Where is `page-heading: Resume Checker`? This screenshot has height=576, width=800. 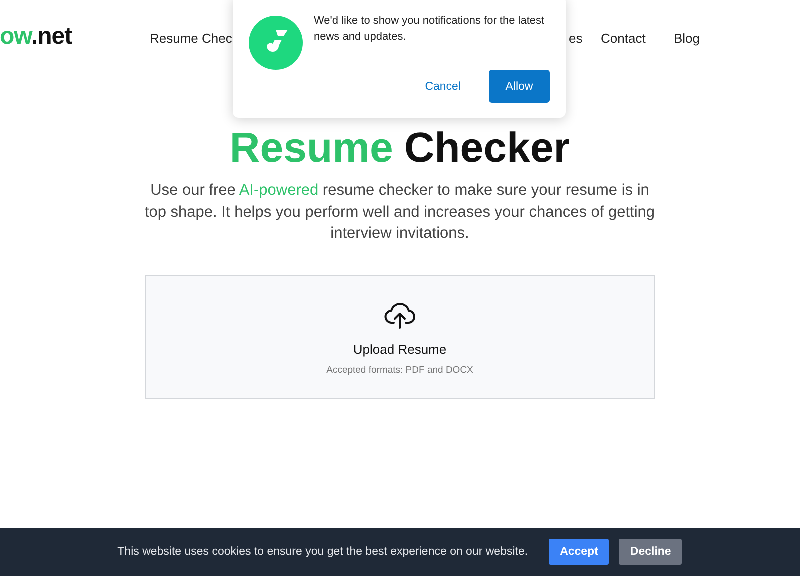 page-heading: Resume Checker is located at coordinates (400, 148).